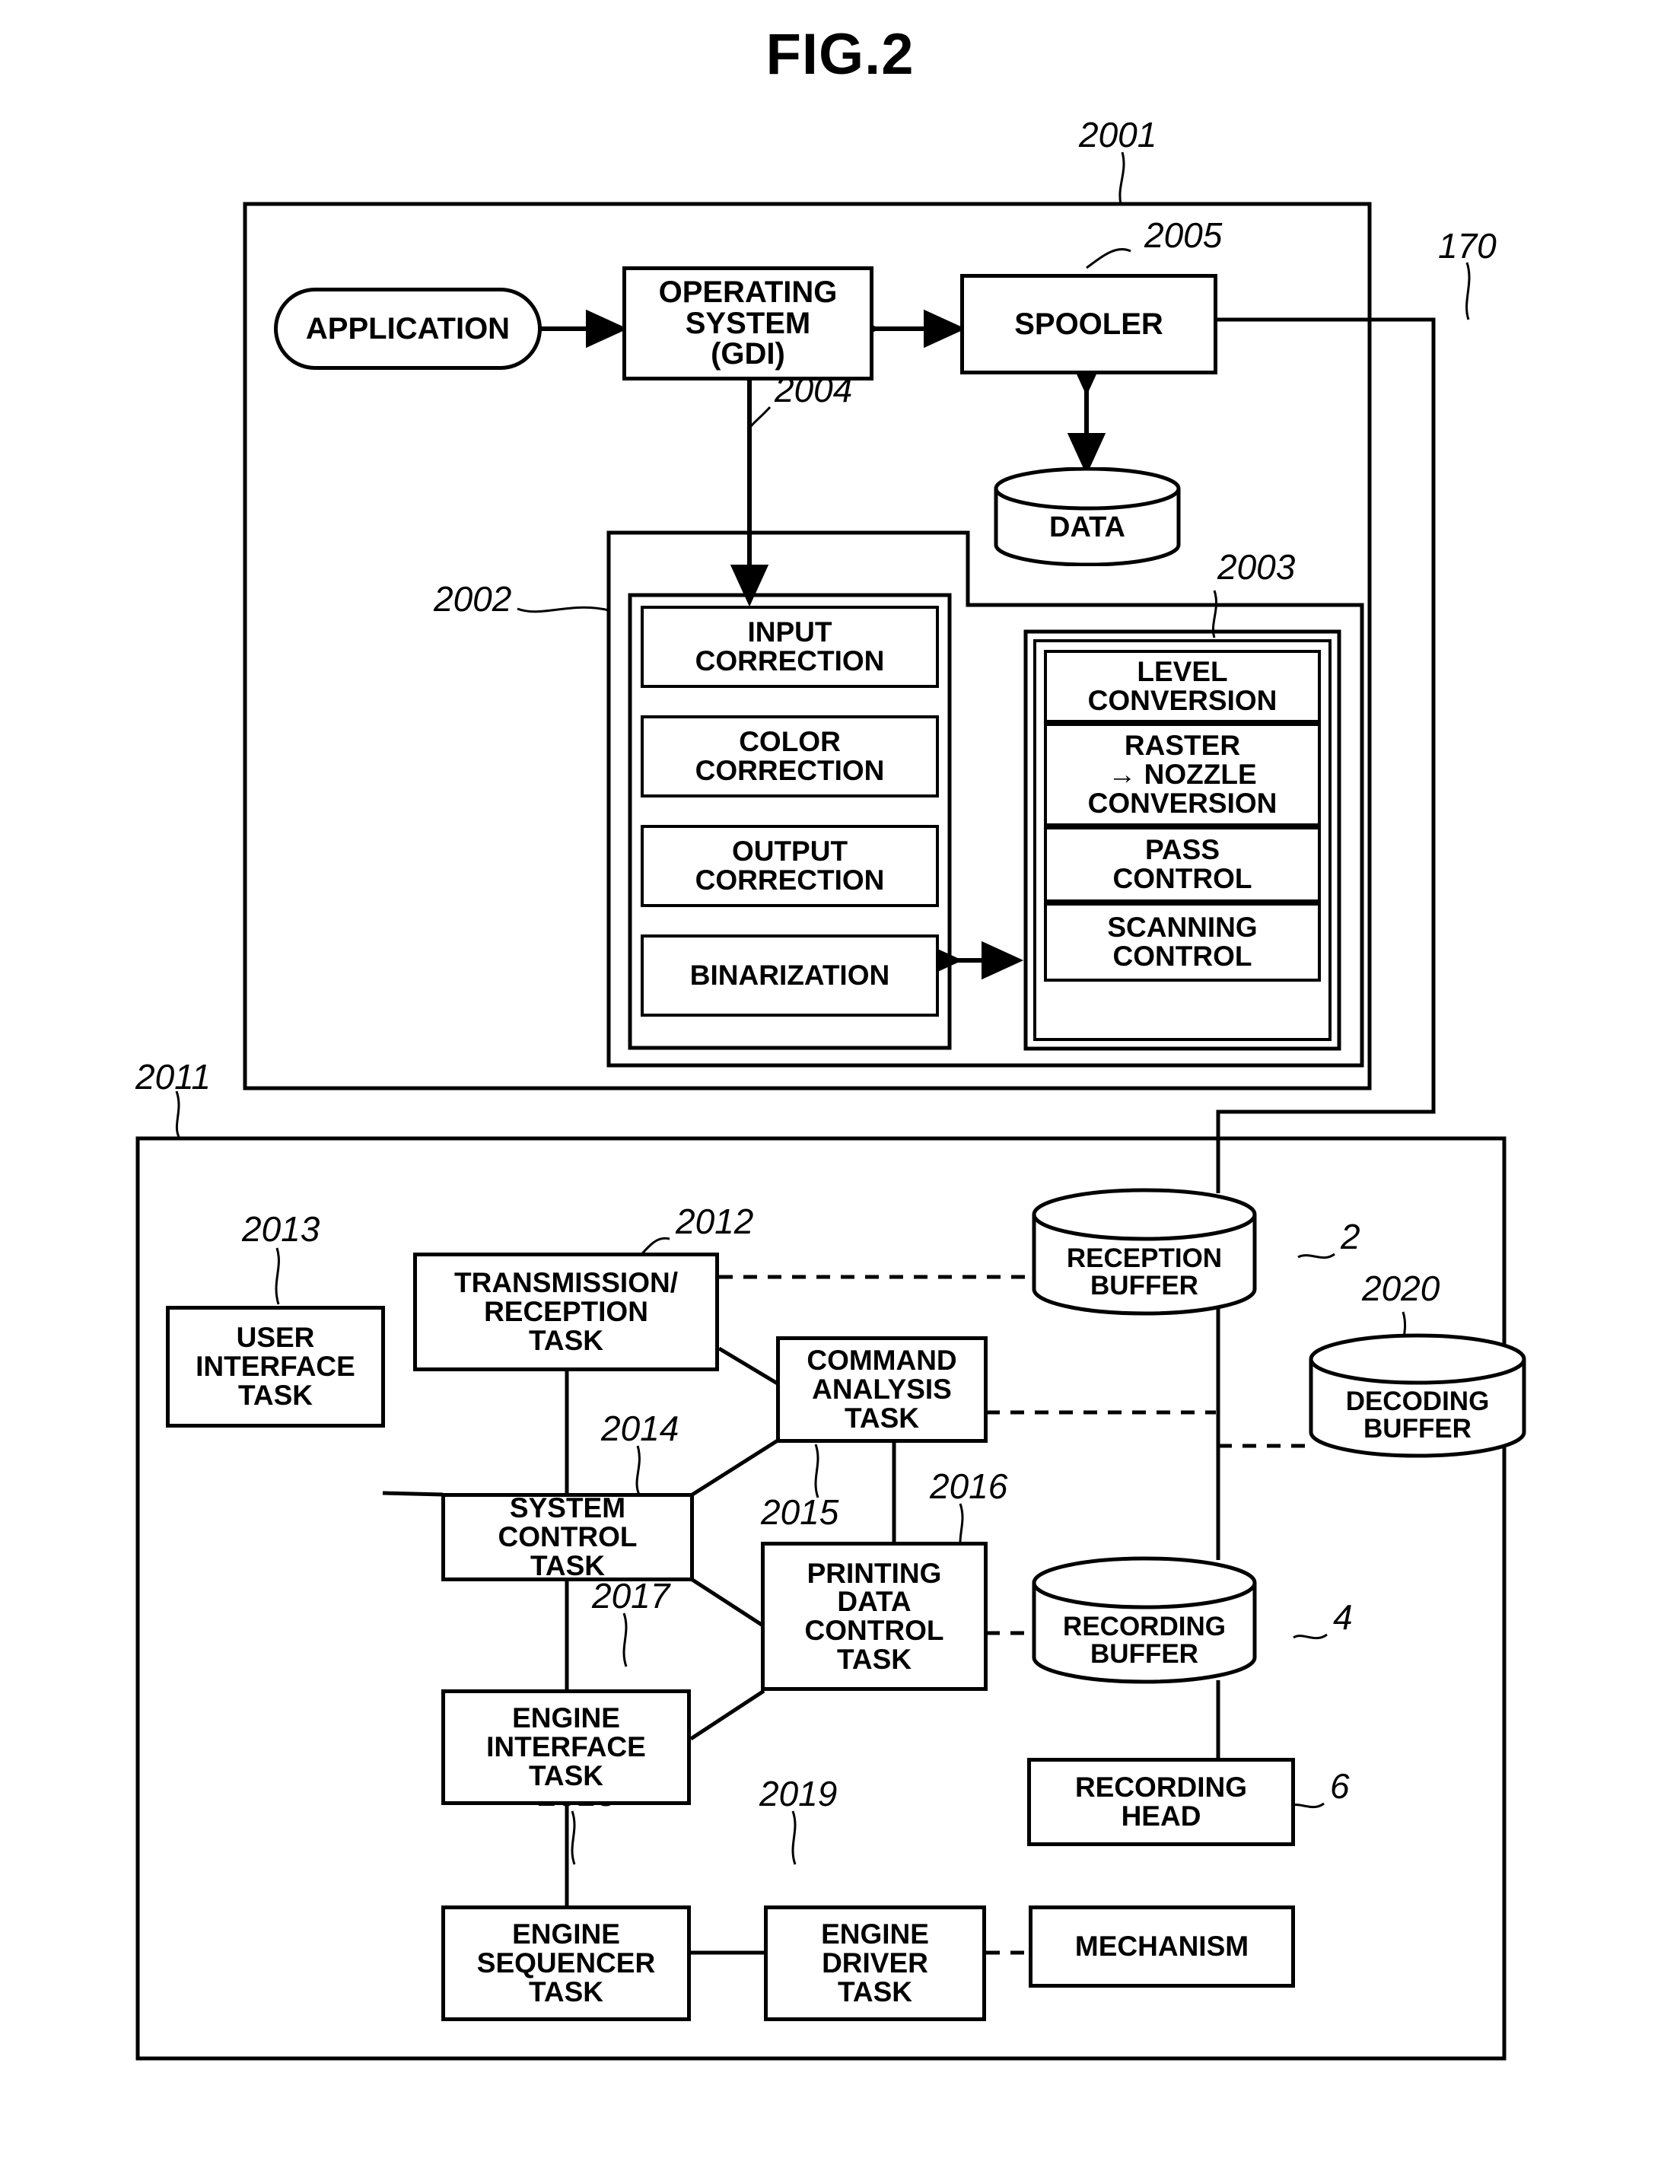 The width and height of the screenshot is (1680, 2184). Describe the element at coordinates (969, 1486) in the screenshot. I see `ref-2016: 2016` at that location.